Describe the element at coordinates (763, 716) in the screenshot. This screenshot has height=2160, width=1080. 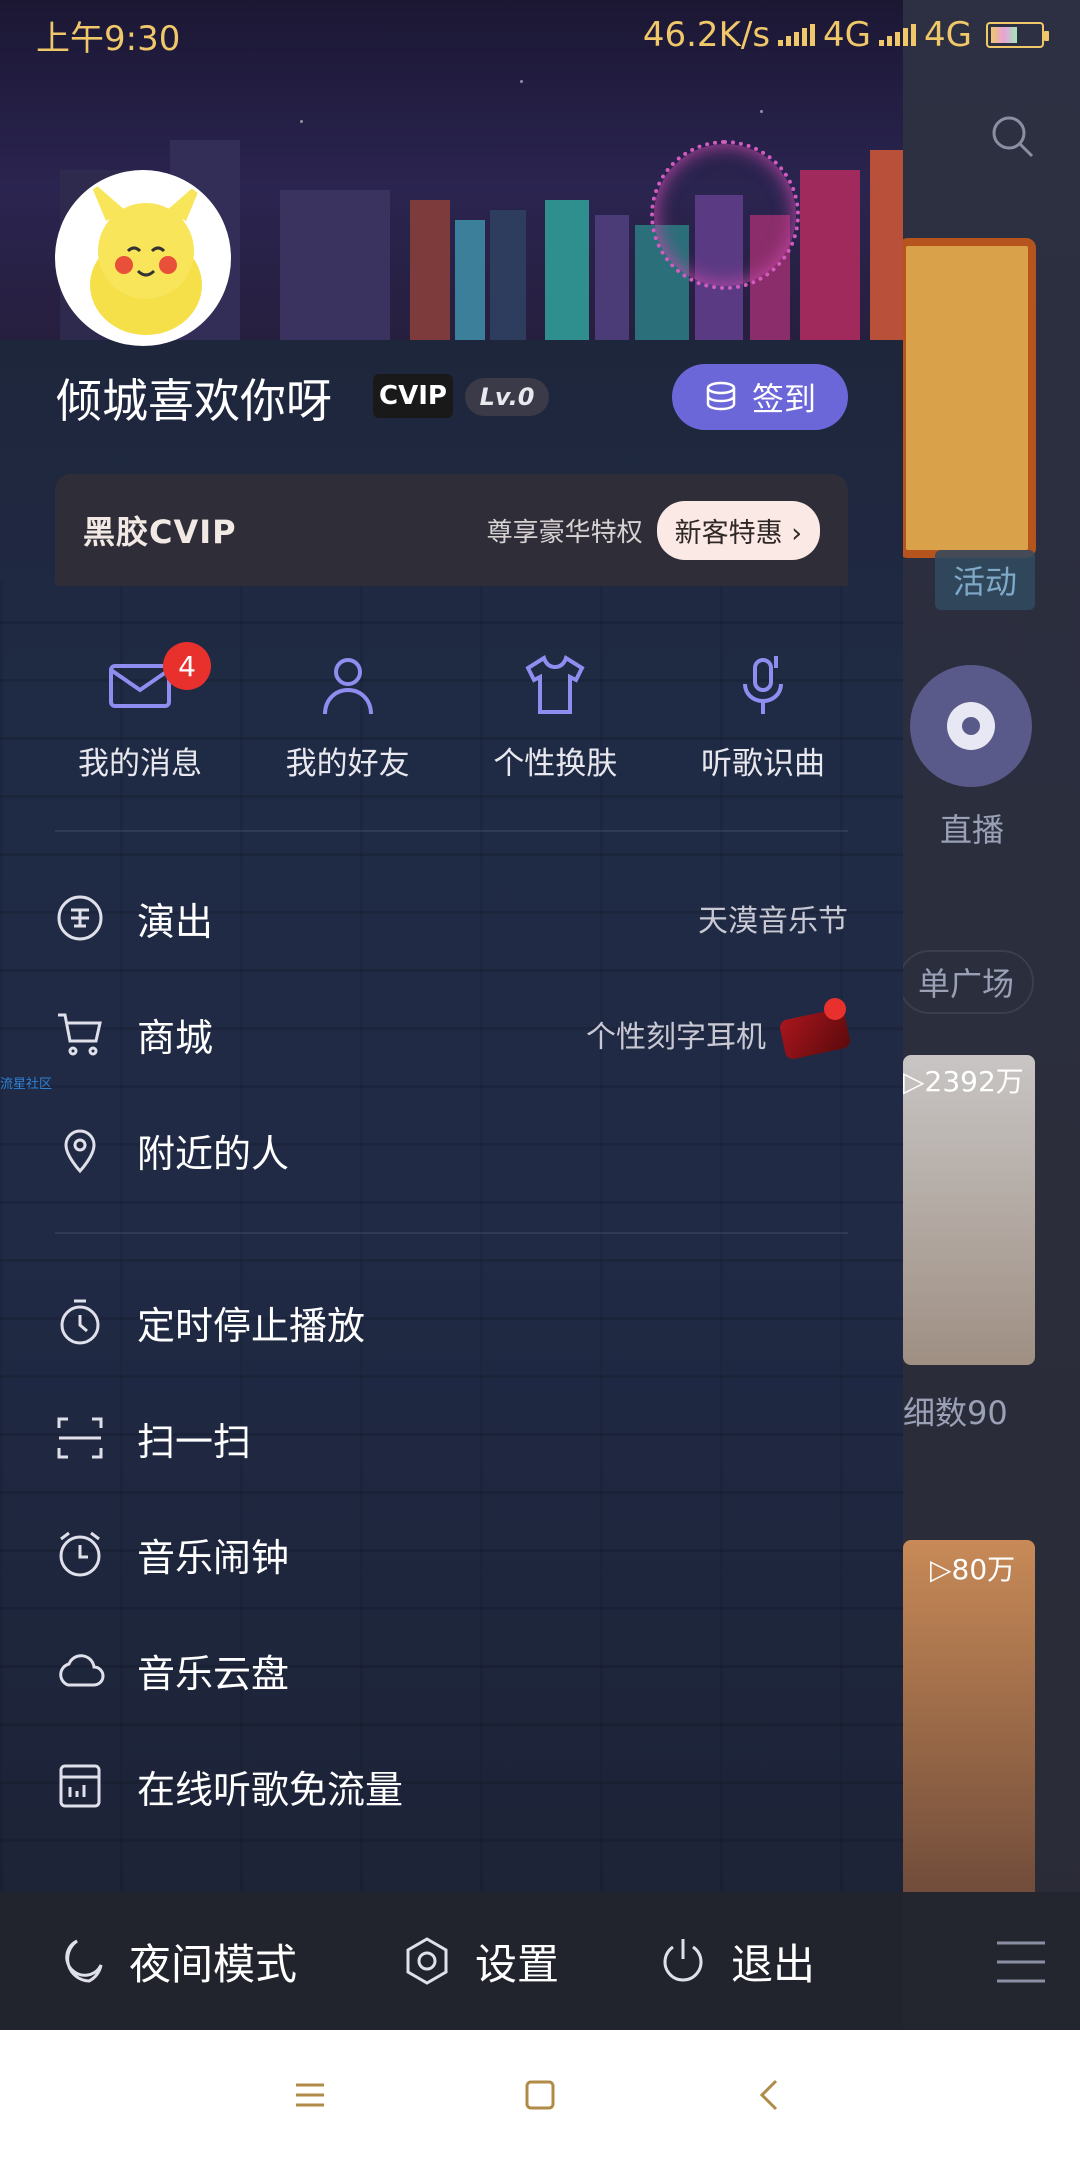
I see `song-recognition-button: 听歌识曲` at that location.